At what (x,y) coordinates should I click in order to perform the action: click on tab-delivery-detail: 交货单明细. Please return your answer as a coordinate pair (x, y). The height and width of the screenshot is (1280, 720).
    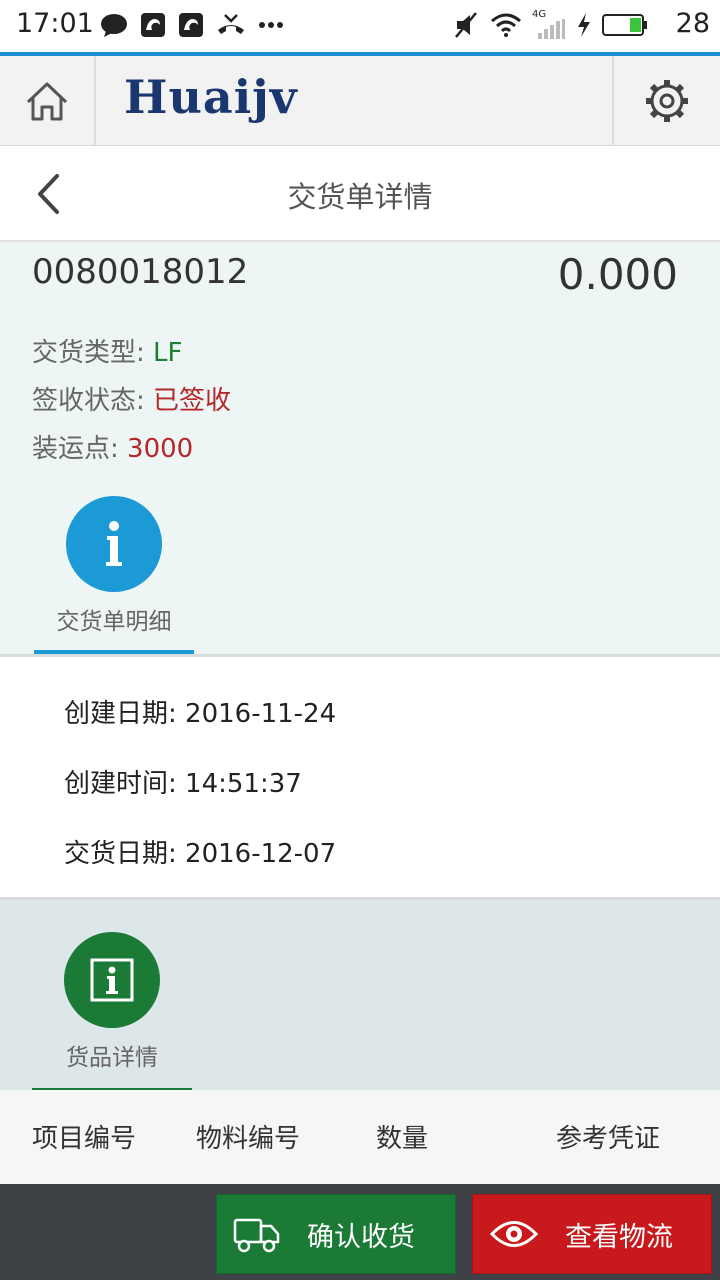
    Looking at the image, I should click on (114, 566).